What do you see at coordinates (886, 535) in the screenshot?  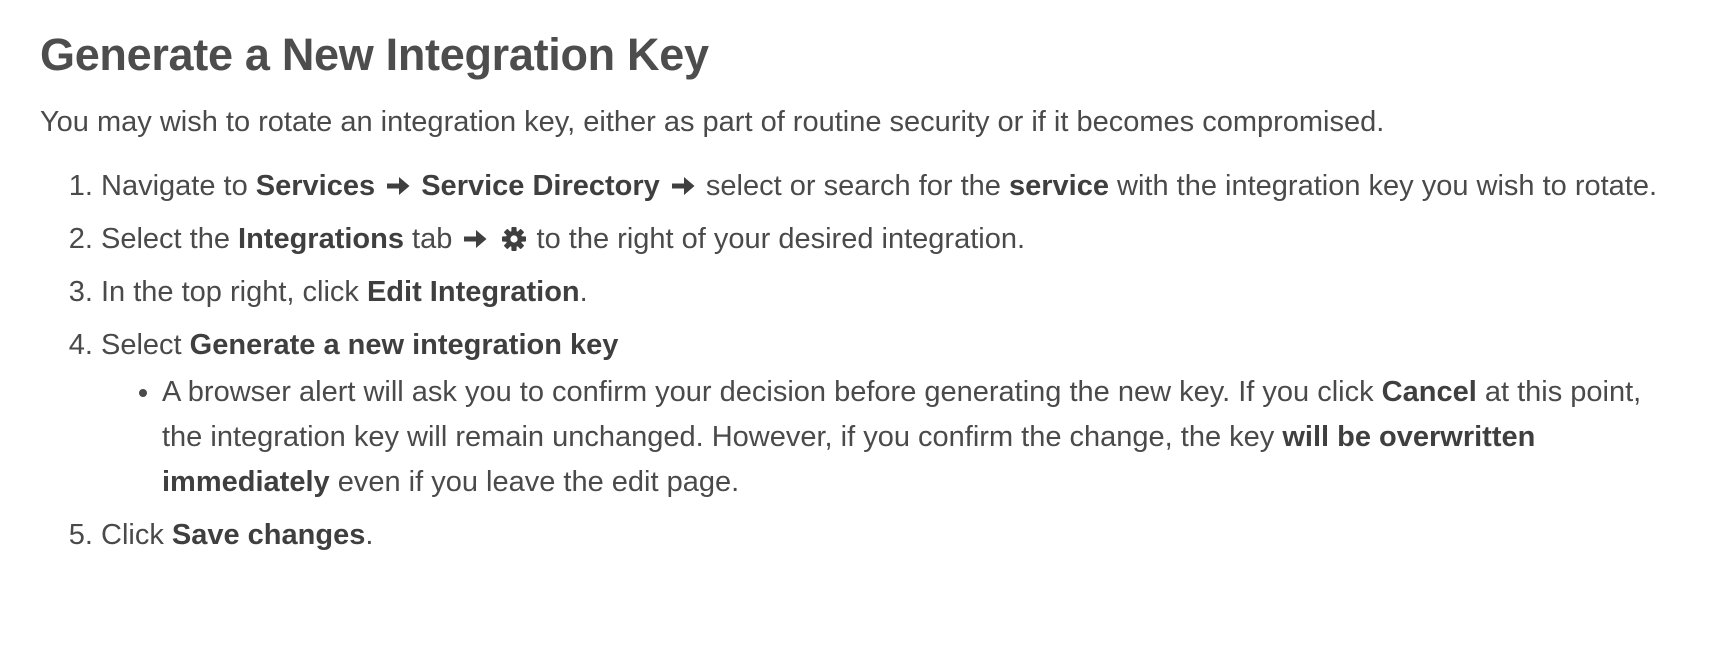 I see `step-5: Click Save changes.` at bounding box center [886, 535].